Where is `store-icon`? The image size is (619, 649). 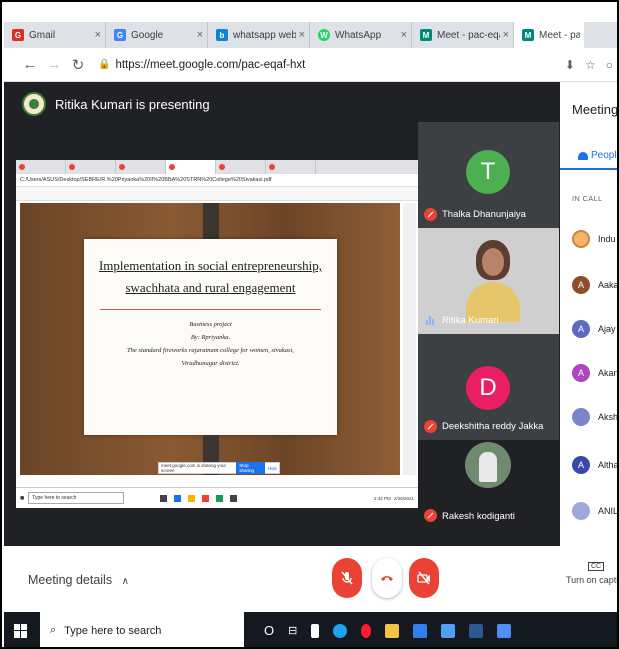
store-icon is located at coordinates (420, 630).